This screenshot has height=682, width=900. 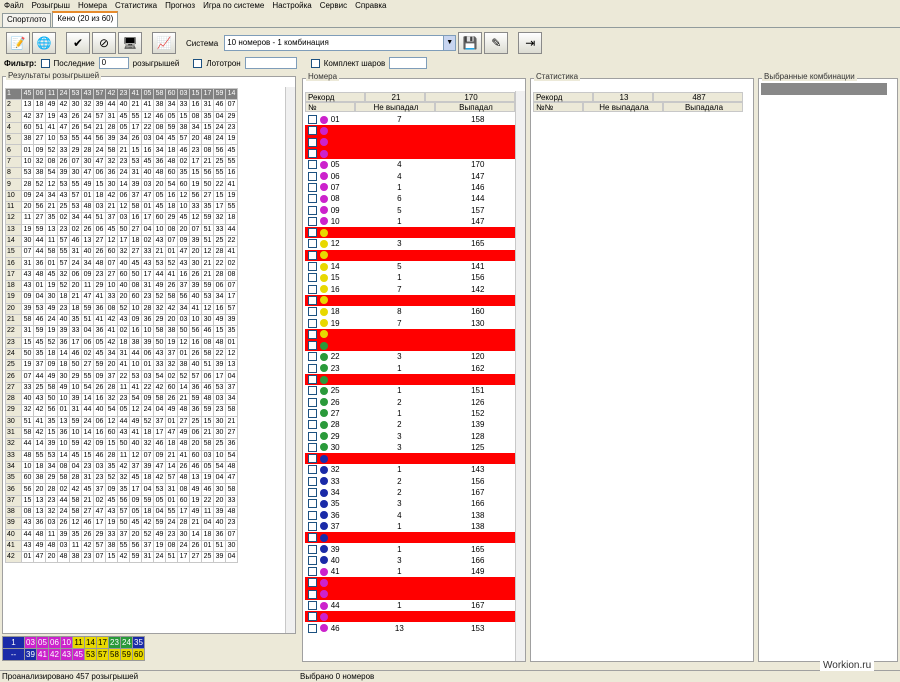 I want to click on list-item: 40 3 166, so click(x=411, y=560).